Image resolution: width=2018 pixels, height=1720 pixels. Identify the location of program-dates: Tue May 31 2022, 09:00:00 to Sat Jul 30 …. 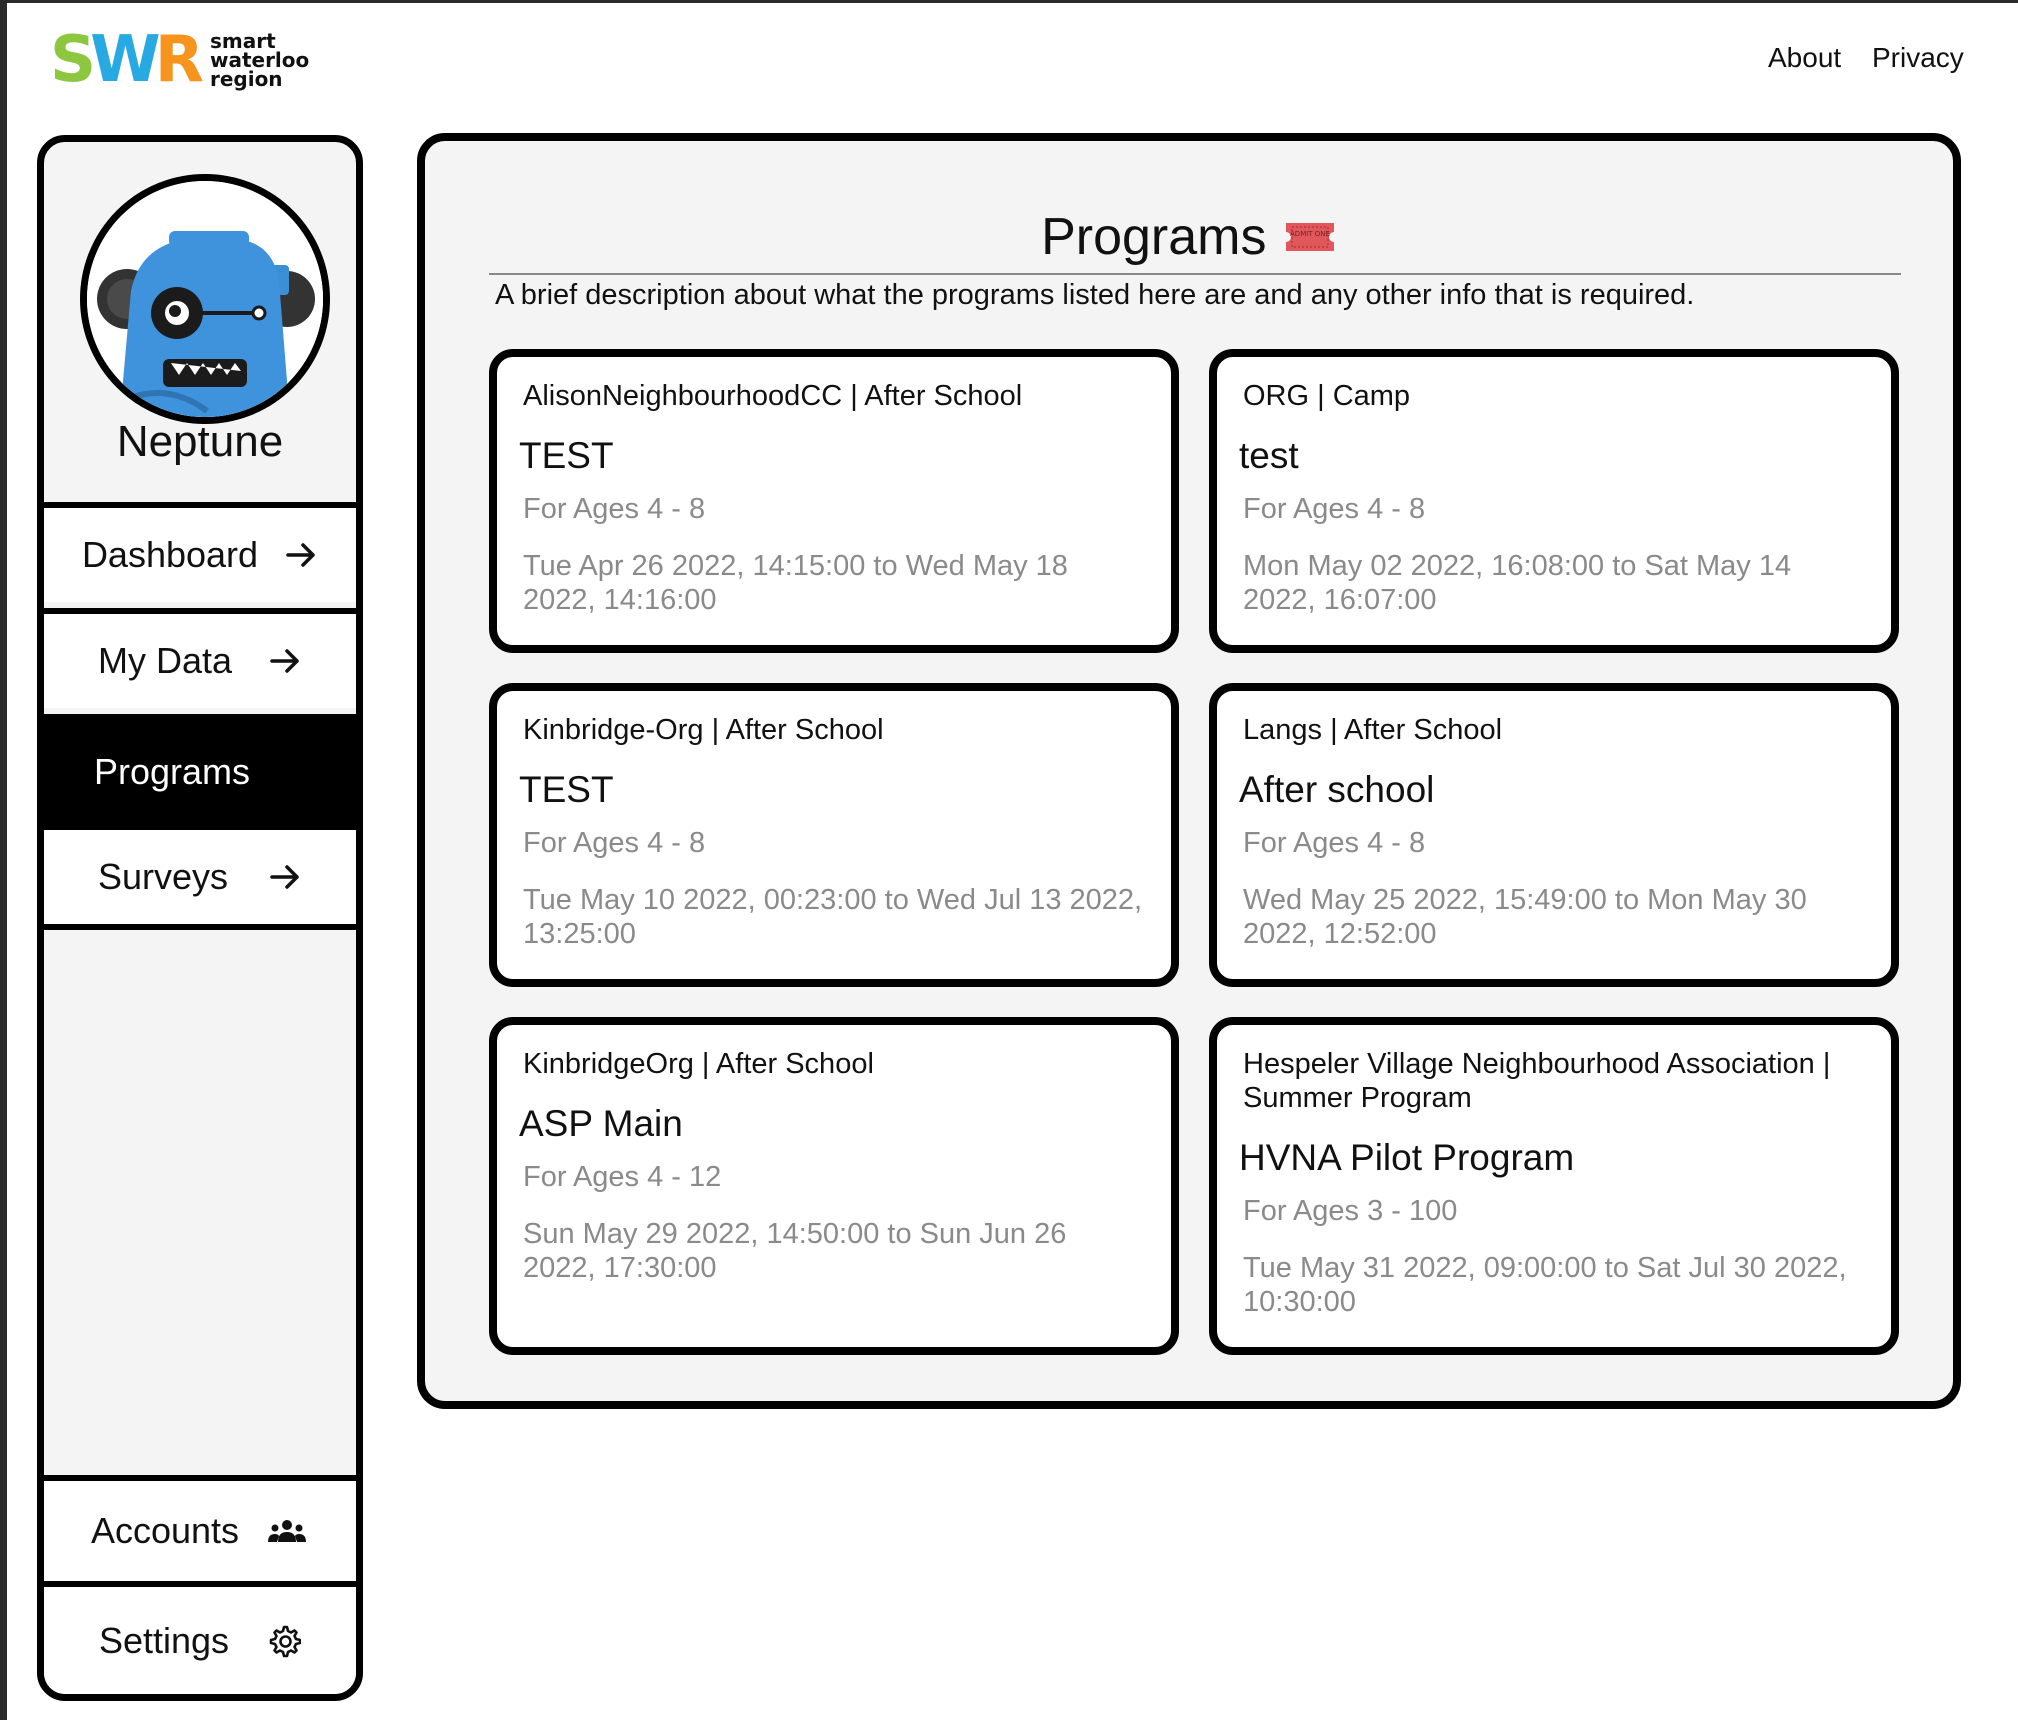
(1545, 1285).